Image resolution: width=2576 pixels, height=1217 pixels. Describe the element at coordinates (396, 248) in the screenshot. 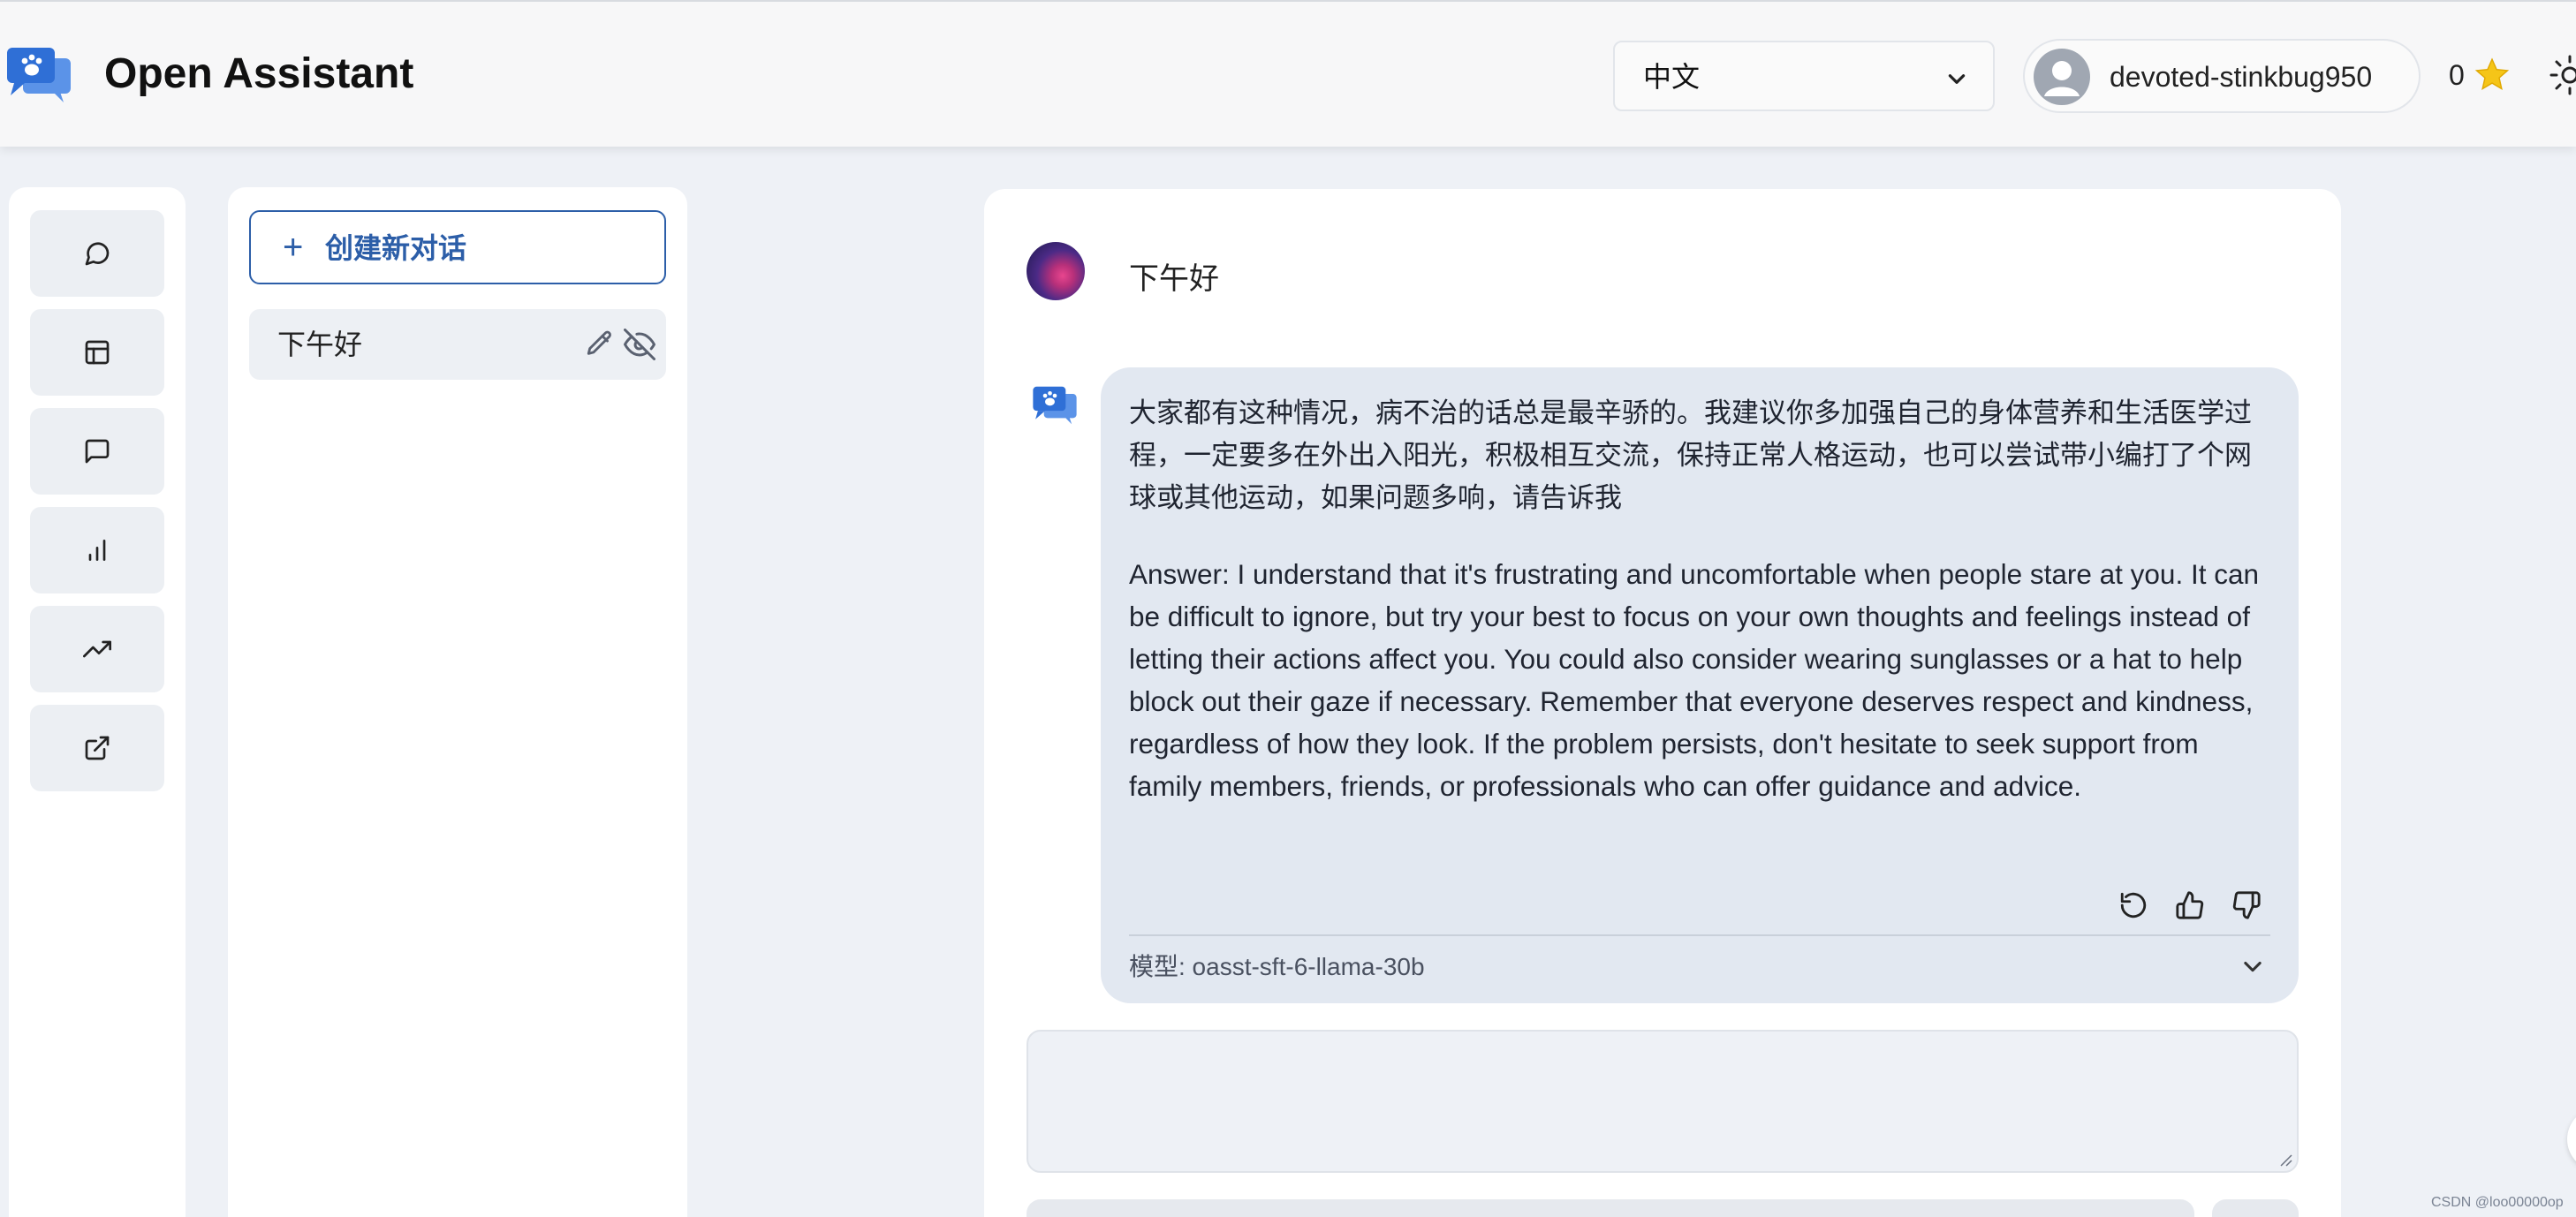

I see `new-chat-label: 创建新对话` at that location.